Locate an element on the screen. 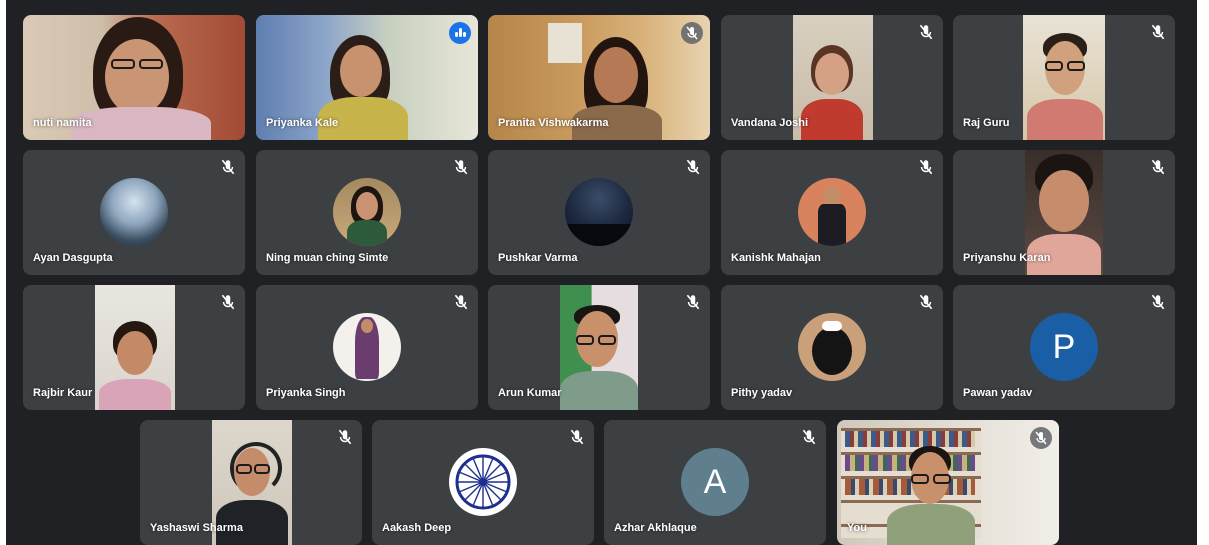 The image size is (1209, 545). ashoka-chakra-icon is located at coordinates (483, 482).